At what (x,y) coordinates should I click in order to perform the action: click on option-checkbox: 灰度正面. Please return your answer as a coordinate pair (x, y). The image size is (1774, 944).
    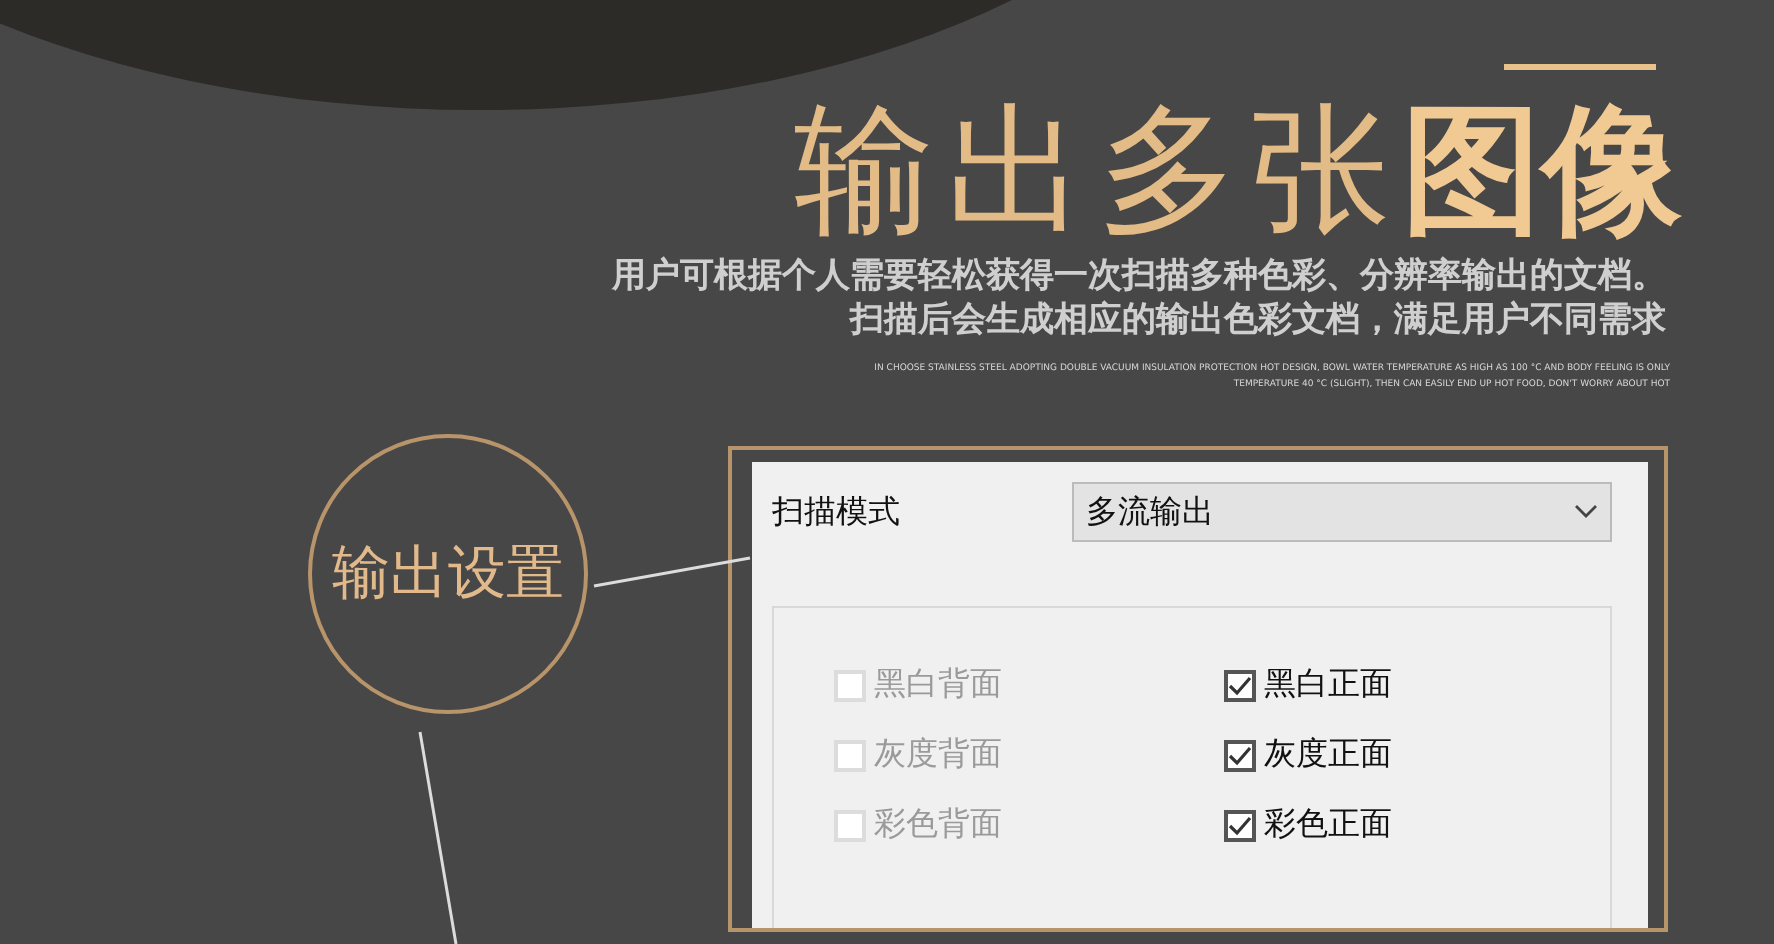
    Looking at the image, I should click on (1417, 755).